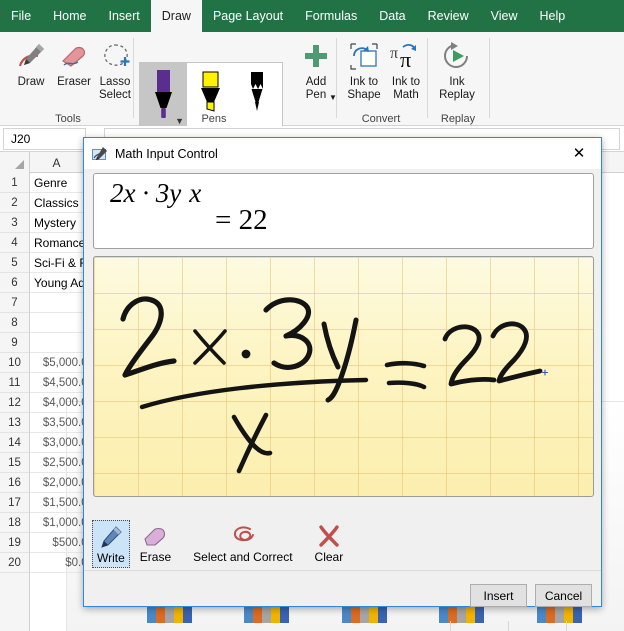 The height and width of the screenshot is (631, 624). Describe the element at coordinates (57, 263) in the screenshot. I see `cell-a5: Sci-Fi & F` at that location.